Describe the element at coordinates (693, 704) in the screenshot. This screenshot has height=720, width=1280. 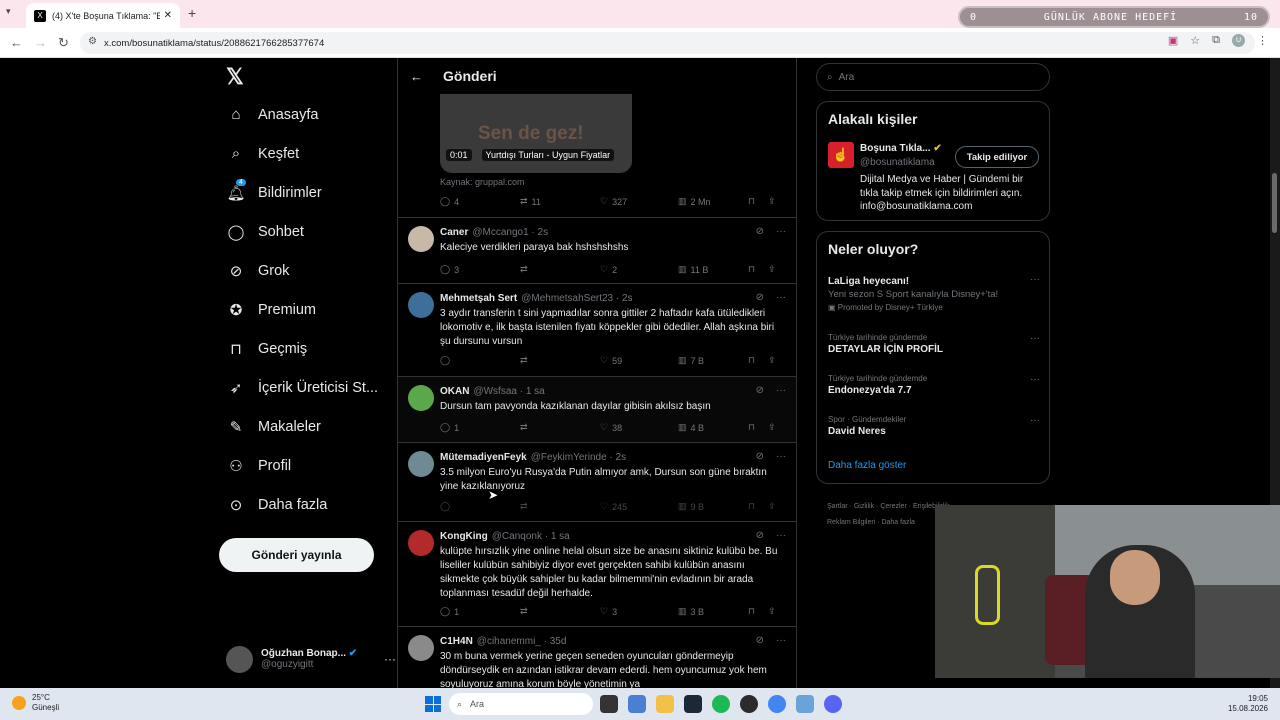
I see `steam-icon` at that location.